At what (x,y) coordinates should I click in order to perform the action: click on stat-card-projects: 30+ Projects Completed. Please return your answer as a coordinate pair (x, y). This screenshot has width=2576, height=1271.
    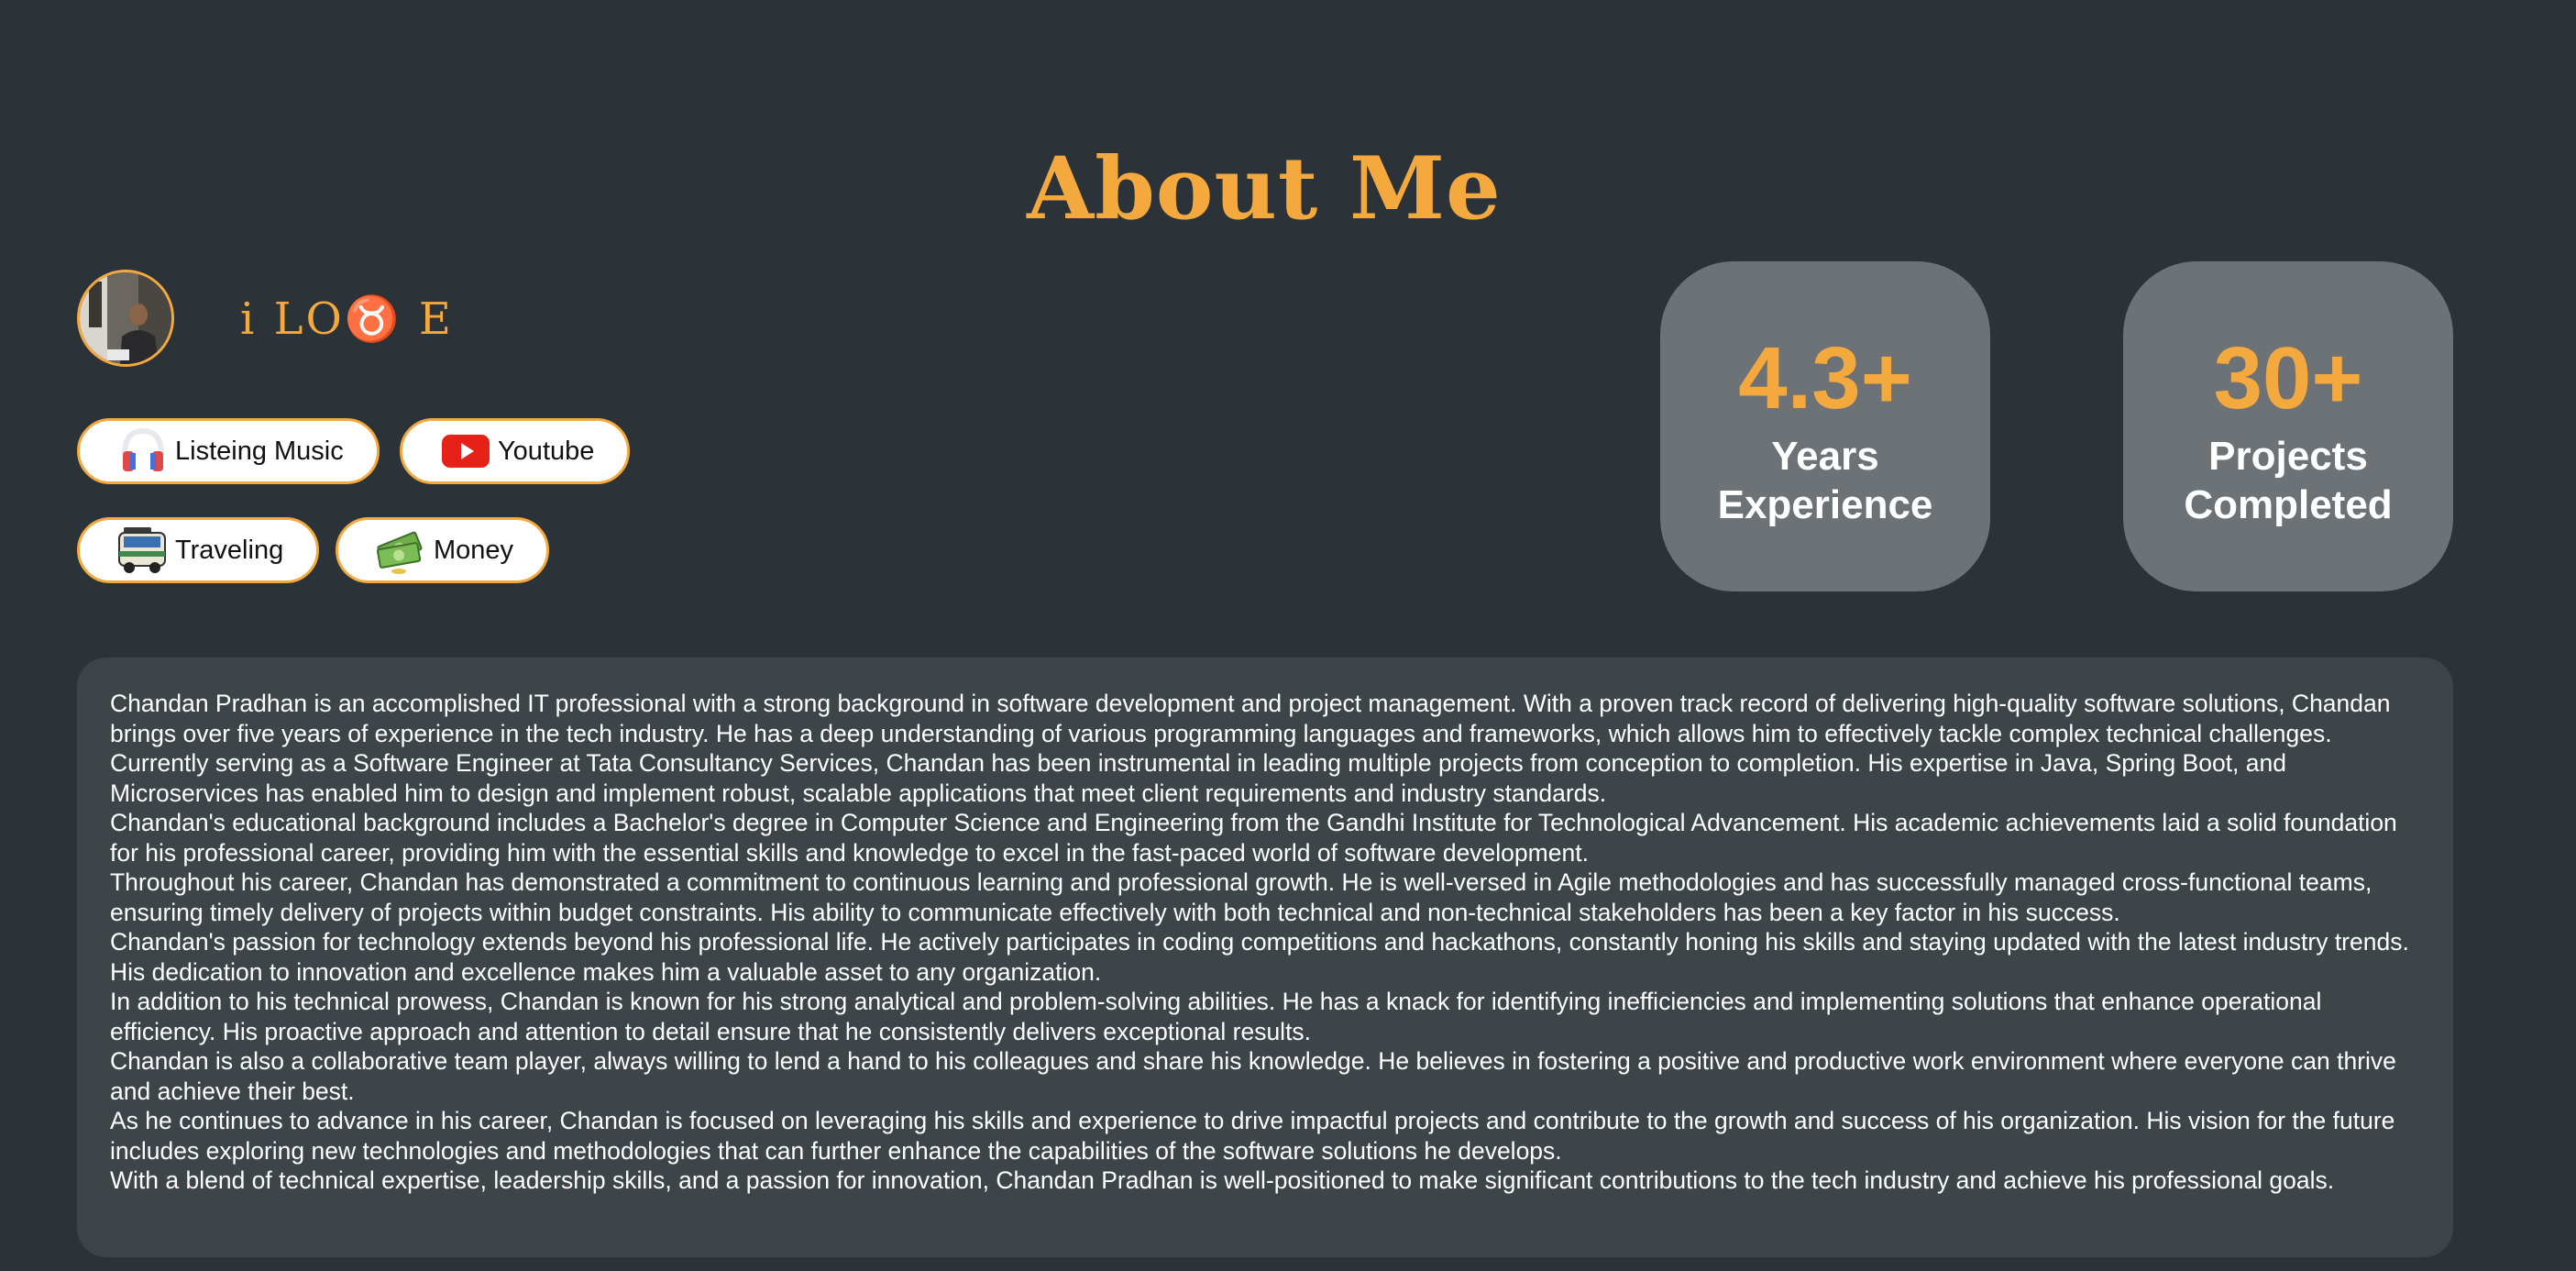
    Looking at the image, I should click on (2288, 426).